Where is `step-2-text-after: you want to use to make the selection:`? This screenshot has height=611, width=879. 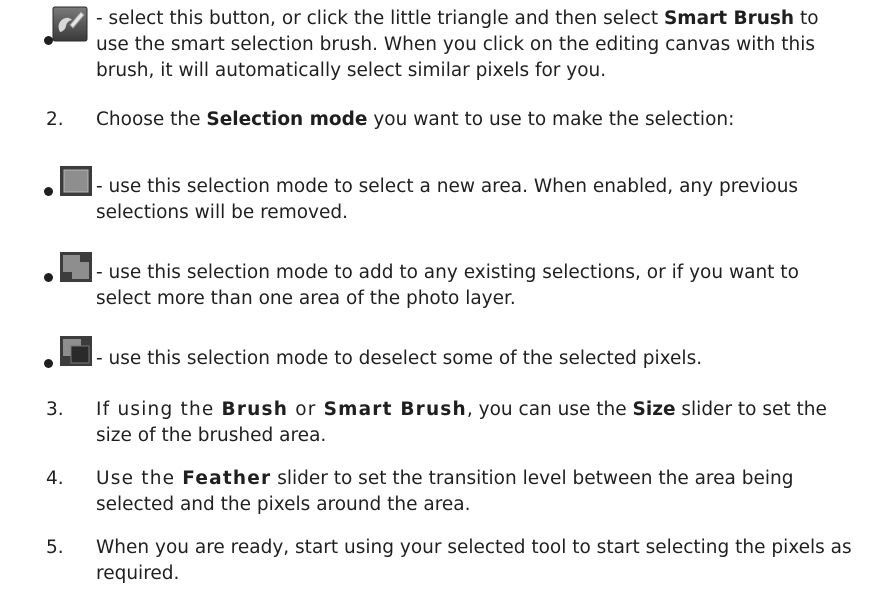
step-2-text-after: you want to use to make the selection: is located at coordinates (551, 119).